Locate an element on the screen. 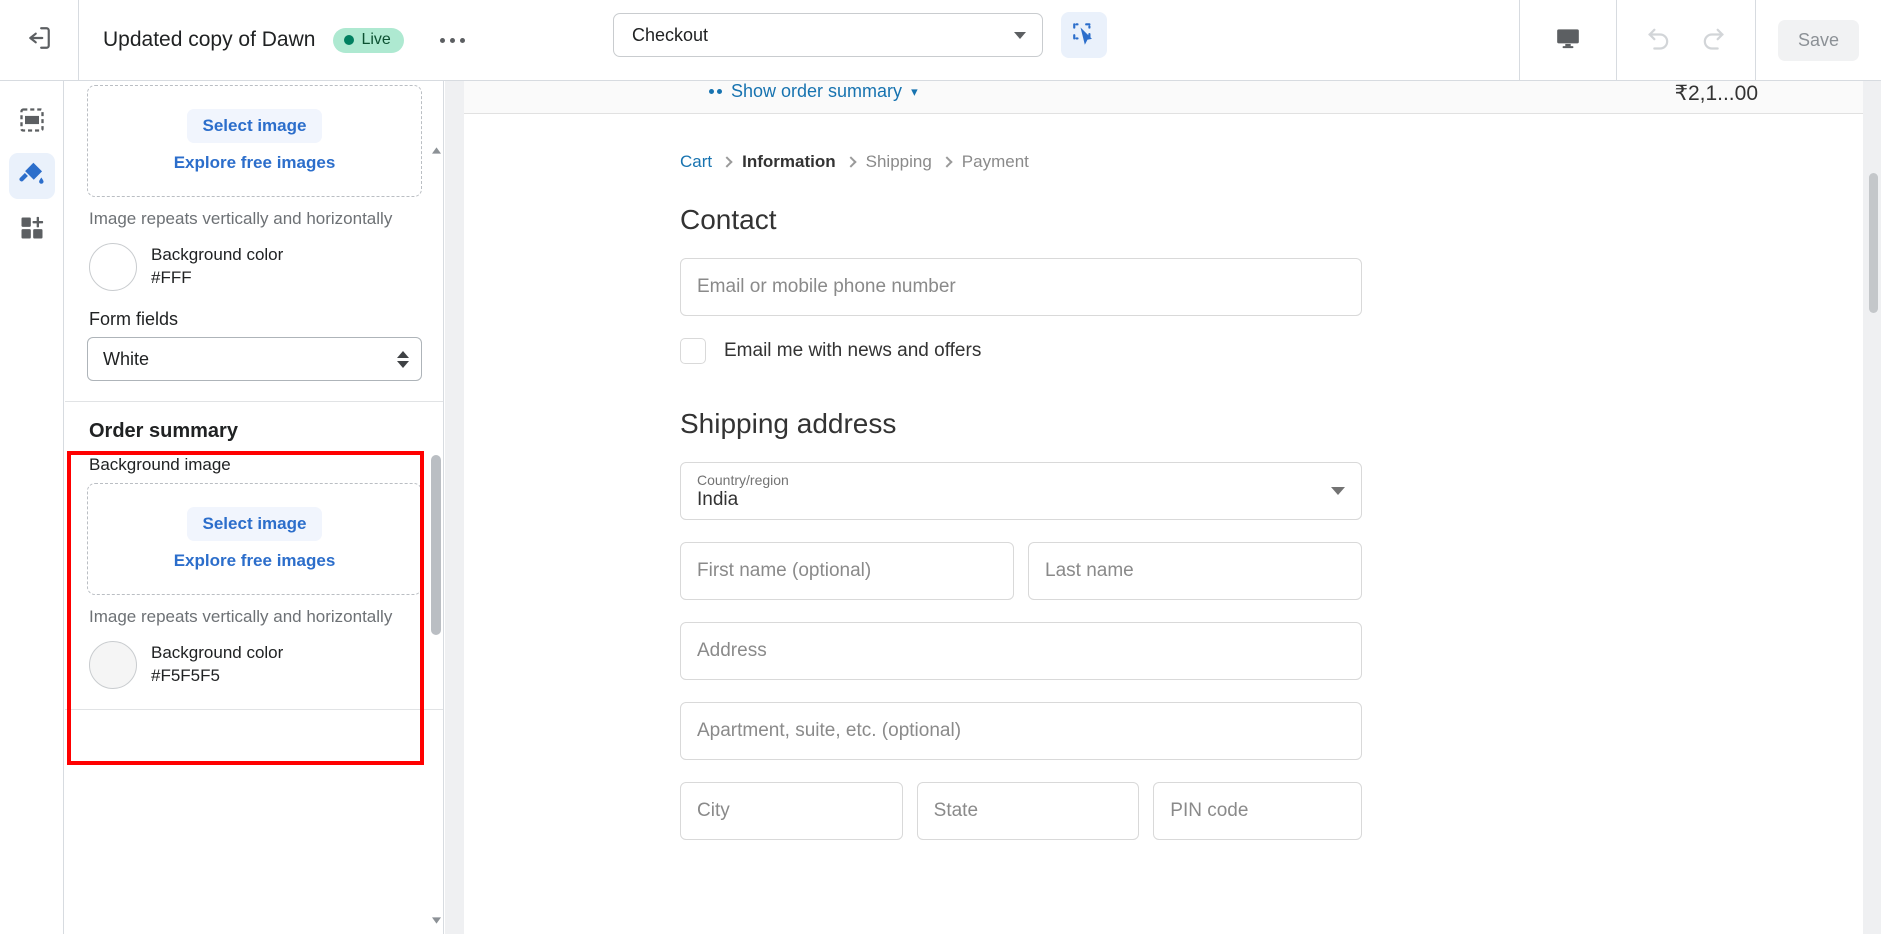  undo-arrow-icon is located at coordinates (1659, 40).